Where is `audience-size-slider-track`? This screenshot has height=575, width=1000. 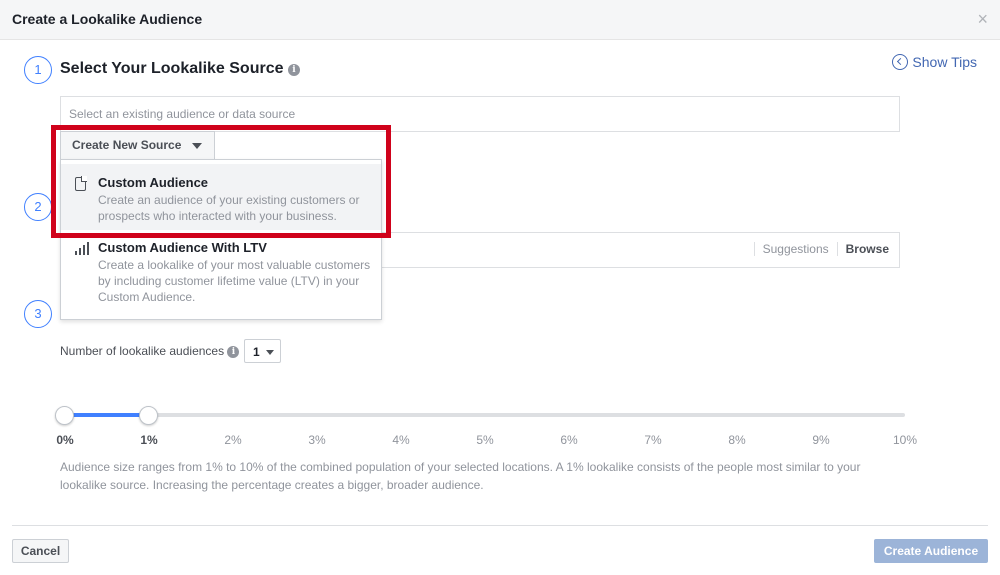 audience-size-slider-track is located at coordinates (485, 415).